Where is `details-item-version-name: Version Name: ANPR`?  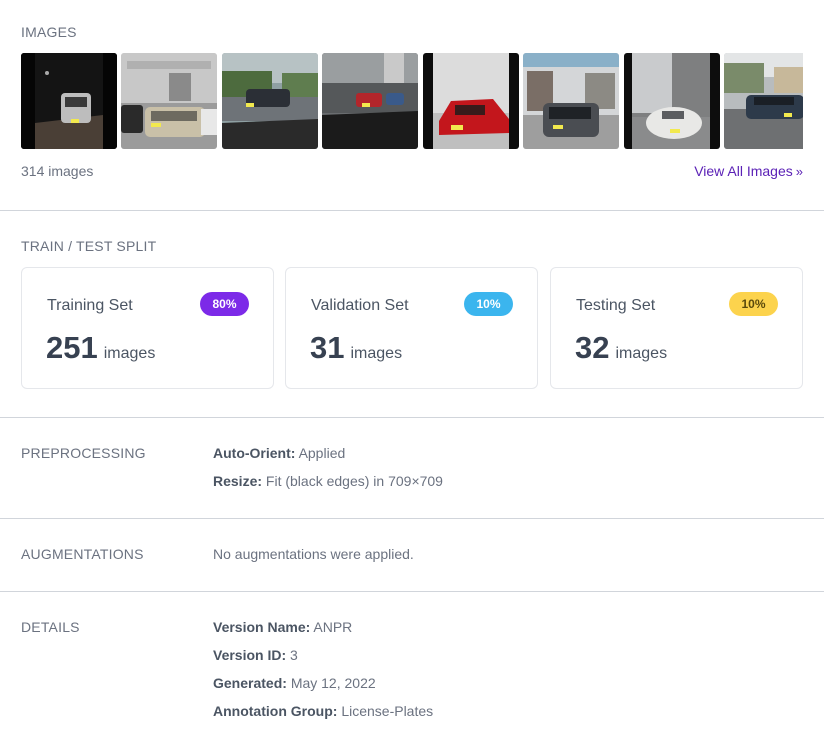
details-item-version-name: Version Name: ANPR is located at coordinates (283, 627).